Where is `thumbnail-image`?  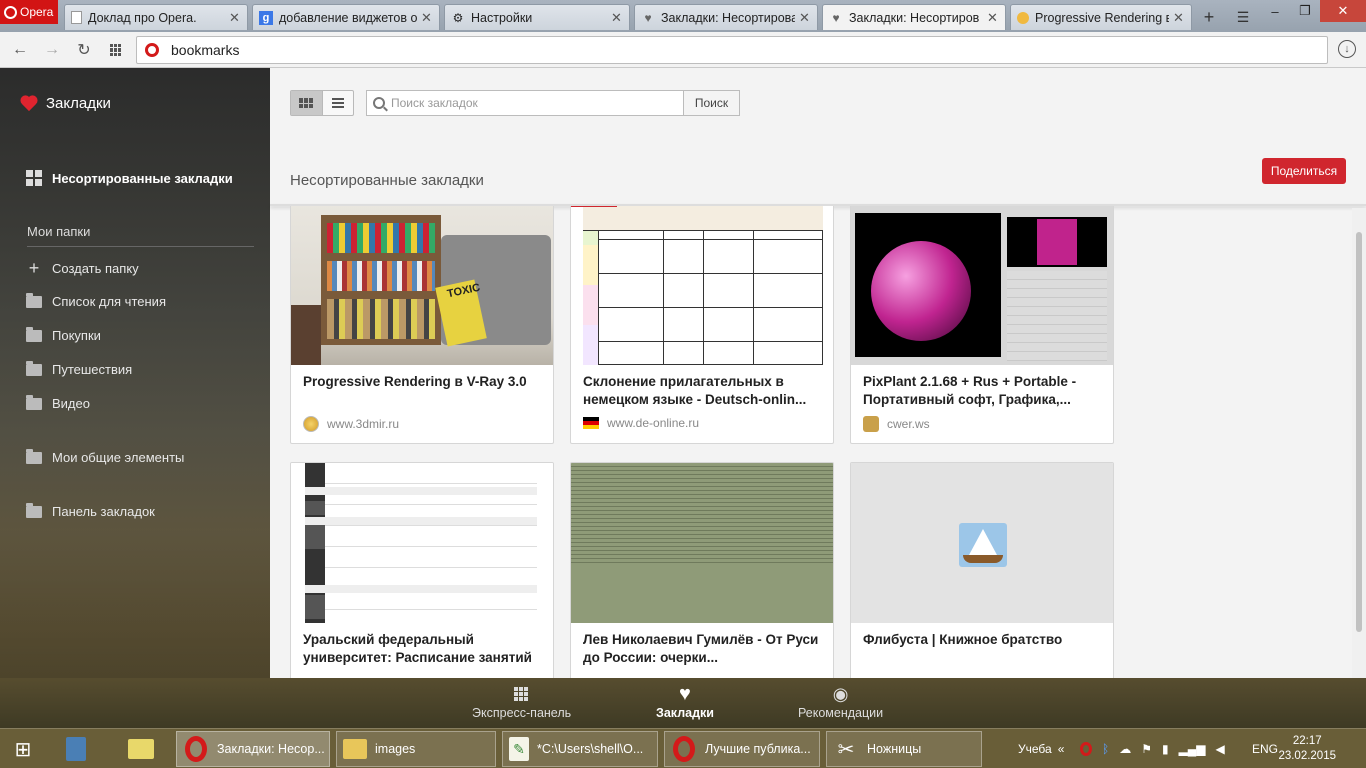 thumbnail-image is located at coordinates (982, 543).